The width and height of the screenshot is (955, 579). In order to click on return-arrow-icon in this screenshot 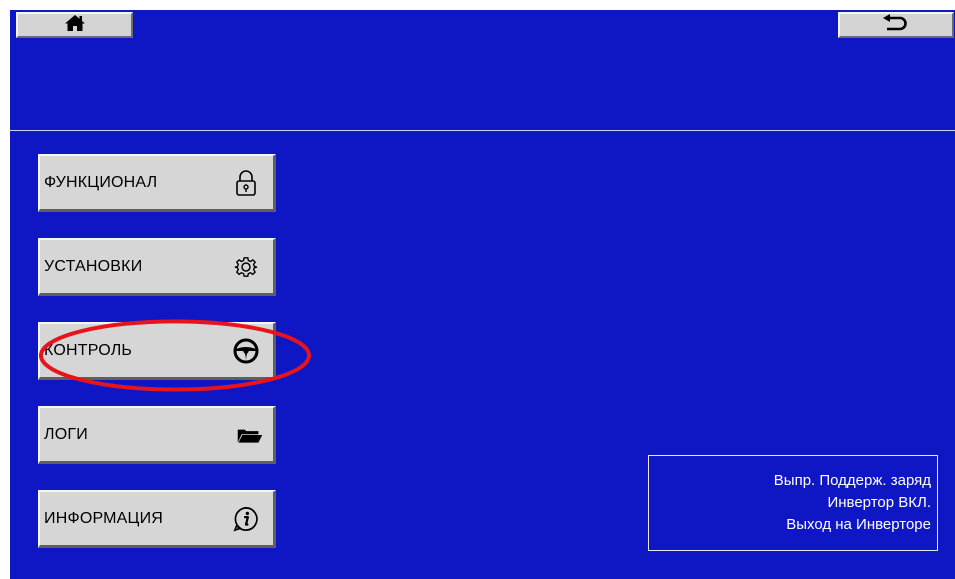, I will do `click(896, 25)`.